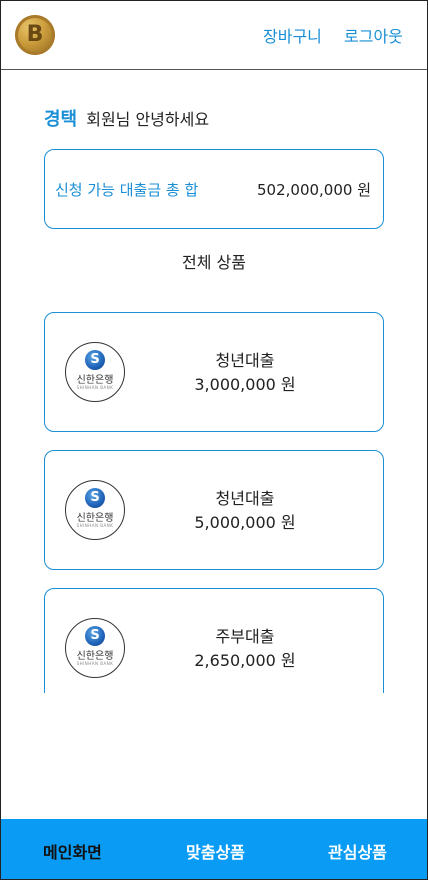 The height and width of the screenshot is (880, 428). I want to click on cart-link: 장바구니, so click(292, 35).